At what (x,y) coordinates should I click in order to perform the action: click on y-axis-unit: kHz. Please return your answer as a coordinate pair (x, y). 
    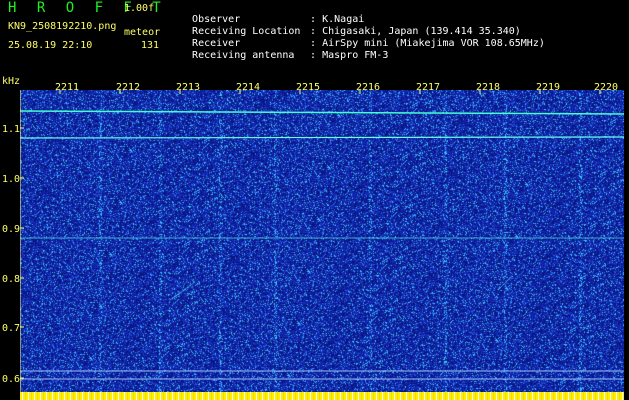
    Looking at the image, I should click on (11, 81).